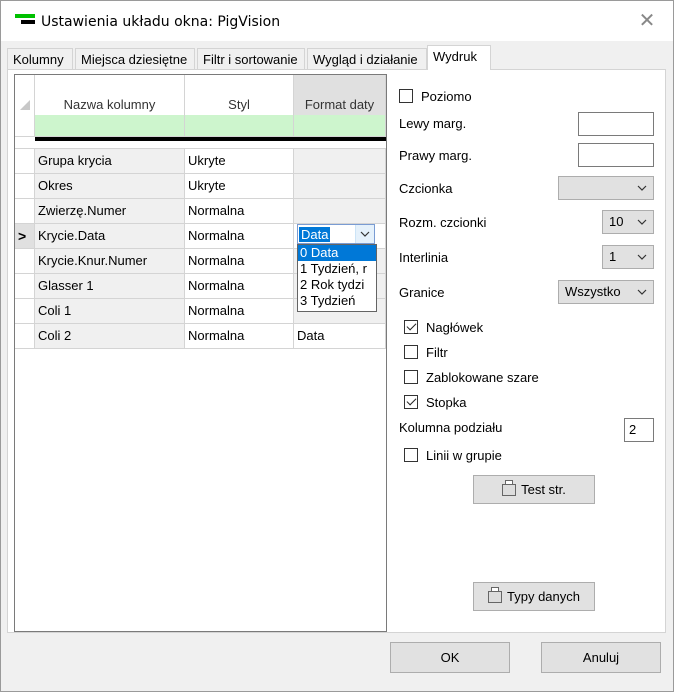  What do you see at coordinates (337, 269) in the screenshot?
I see `date-format-option: 1 Tydzień, r` at bounding box center [337, 269].